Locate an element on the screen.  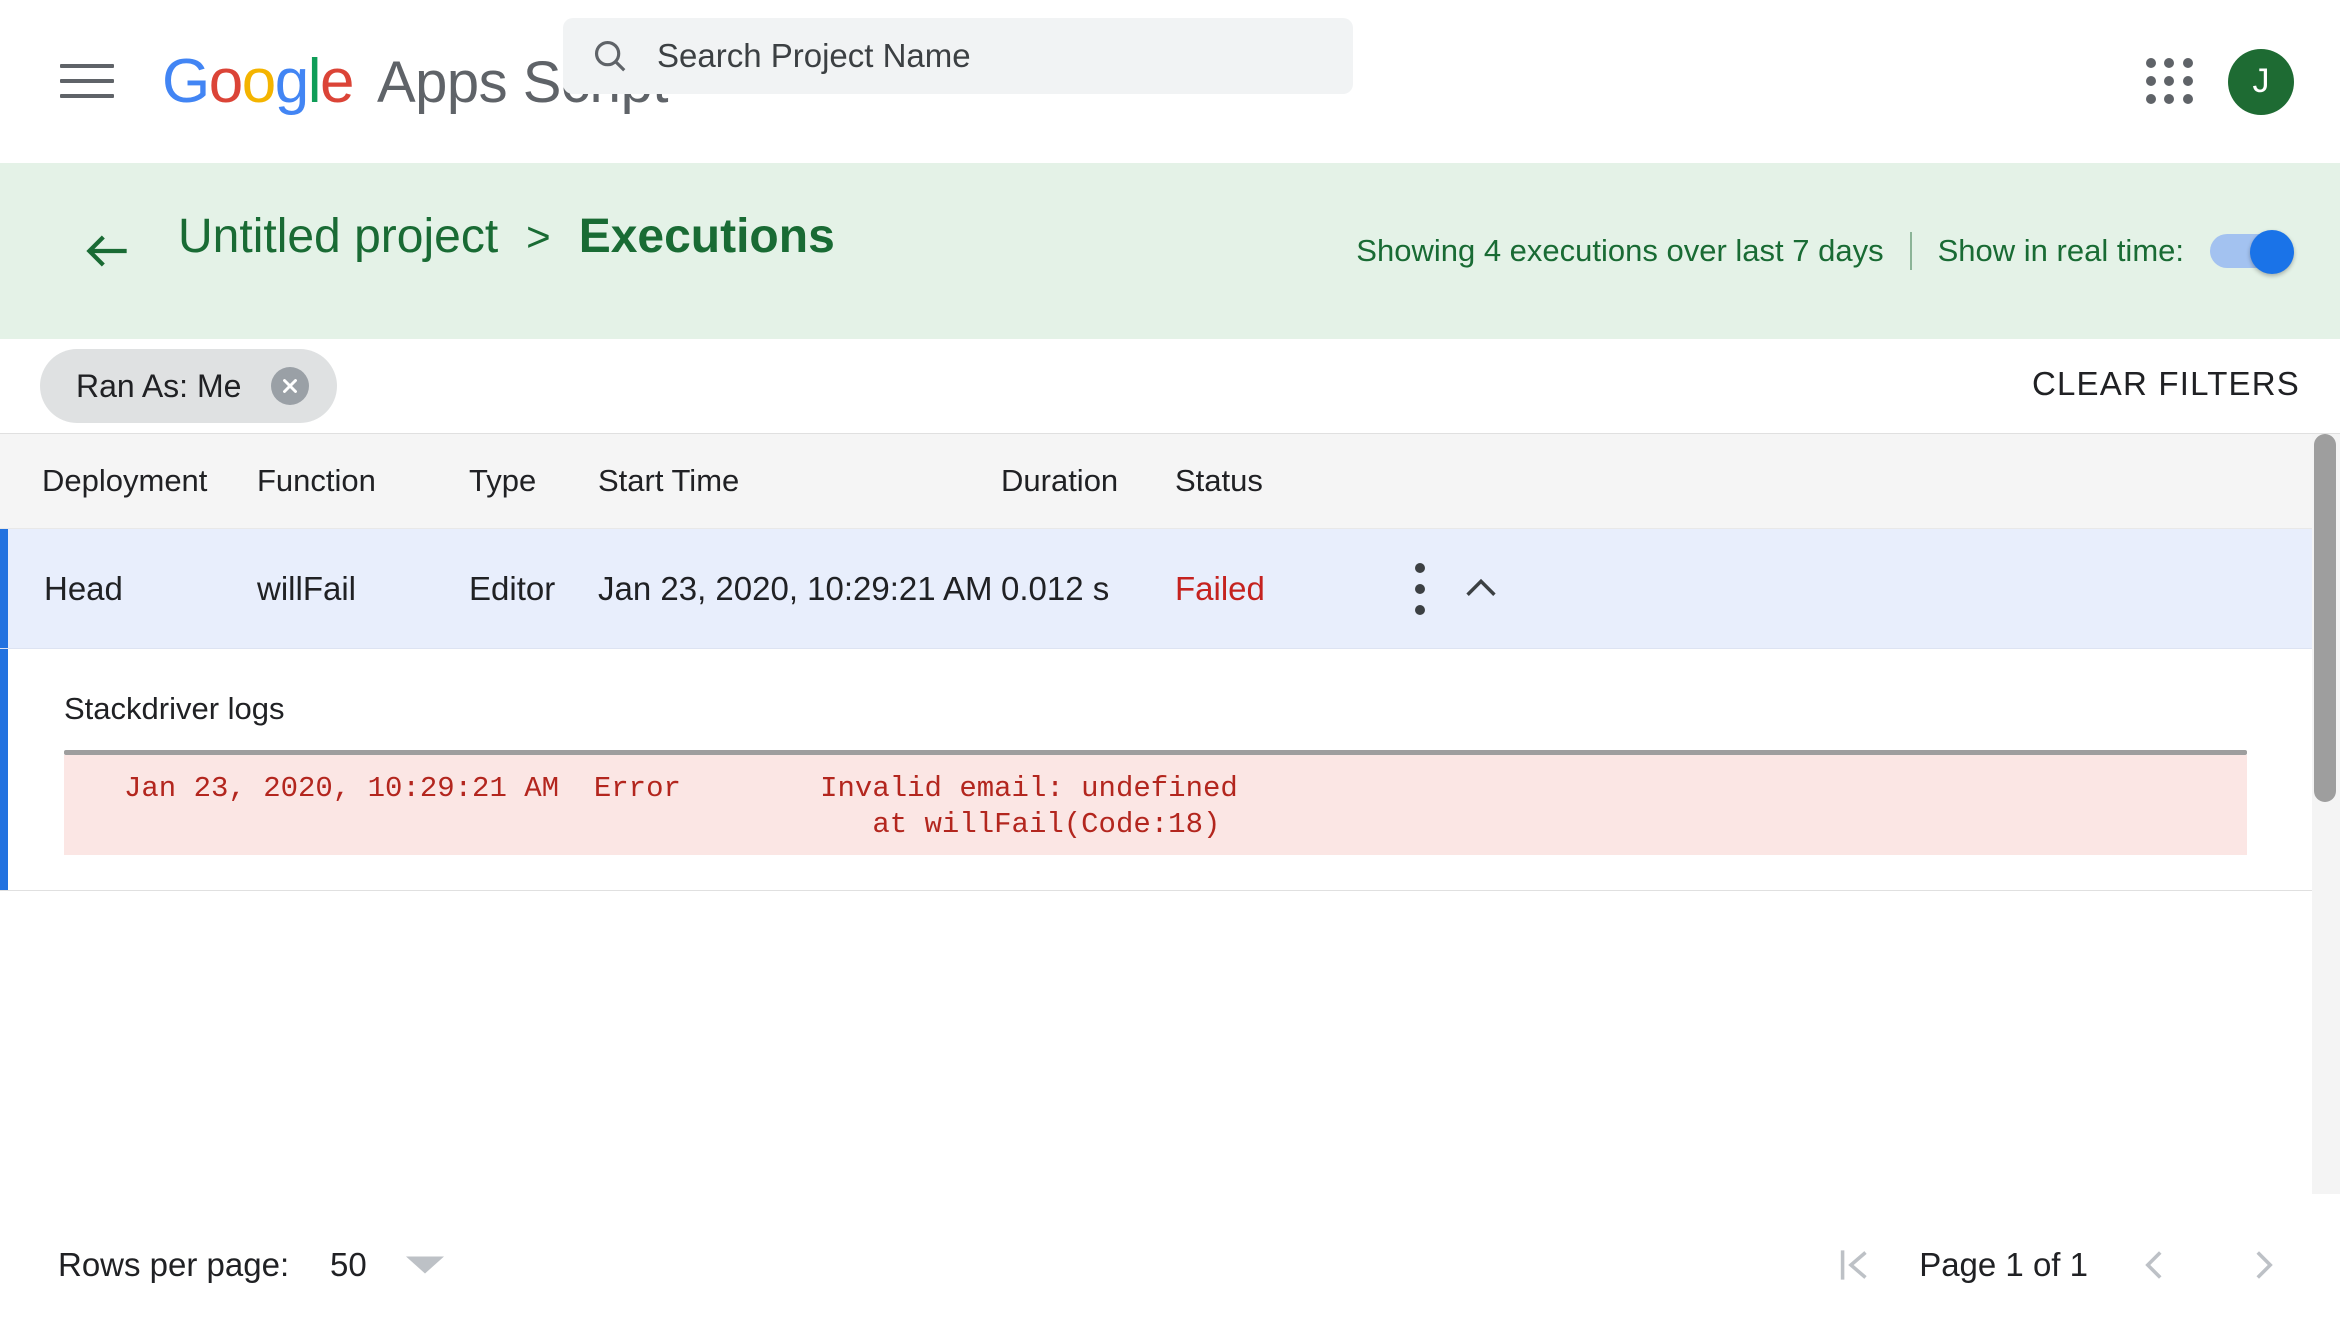
cell-deployment: Head is located at coordinates (83, 588).